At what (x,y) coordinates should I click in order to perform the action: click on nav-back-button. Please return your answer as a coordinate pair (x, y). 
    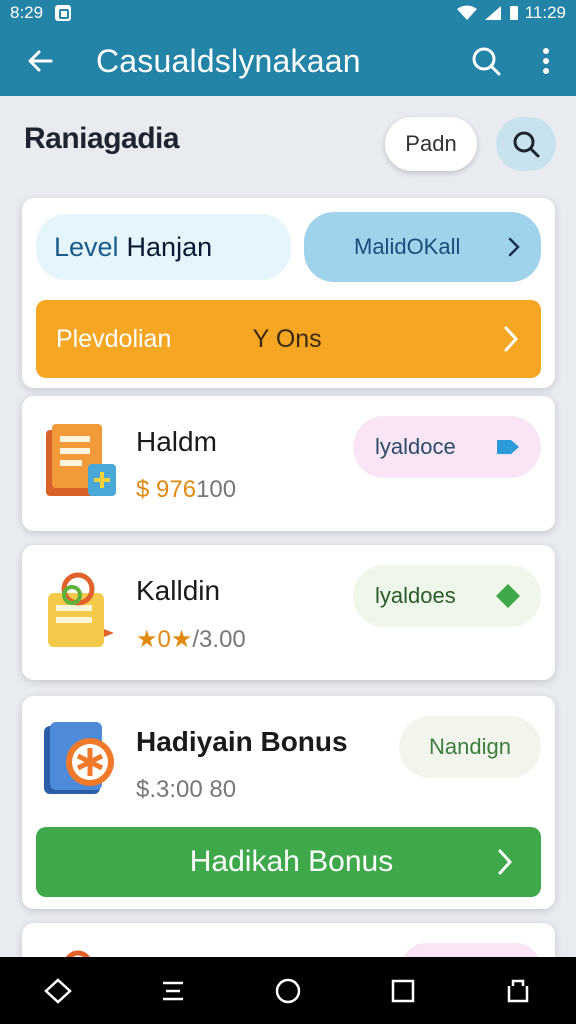
    Looking at the image, I should click on (58, 991).